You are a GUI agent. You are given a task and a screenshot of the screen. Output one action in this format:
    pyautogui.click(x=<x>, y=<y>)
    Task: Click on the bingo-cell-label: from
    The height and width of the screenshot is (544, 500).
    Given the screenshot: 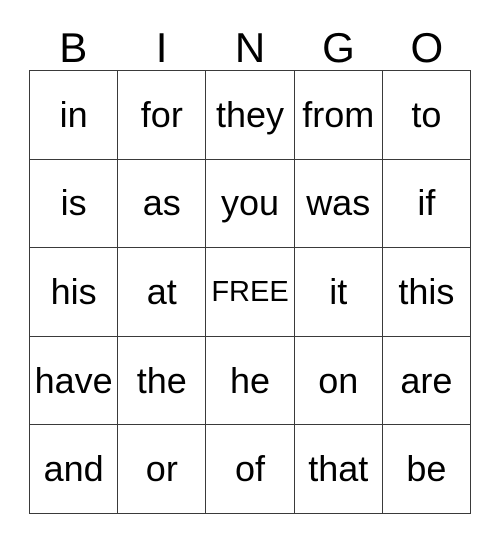 What is the action you would take?
    pyautogui.click(x=338, y=114)
    